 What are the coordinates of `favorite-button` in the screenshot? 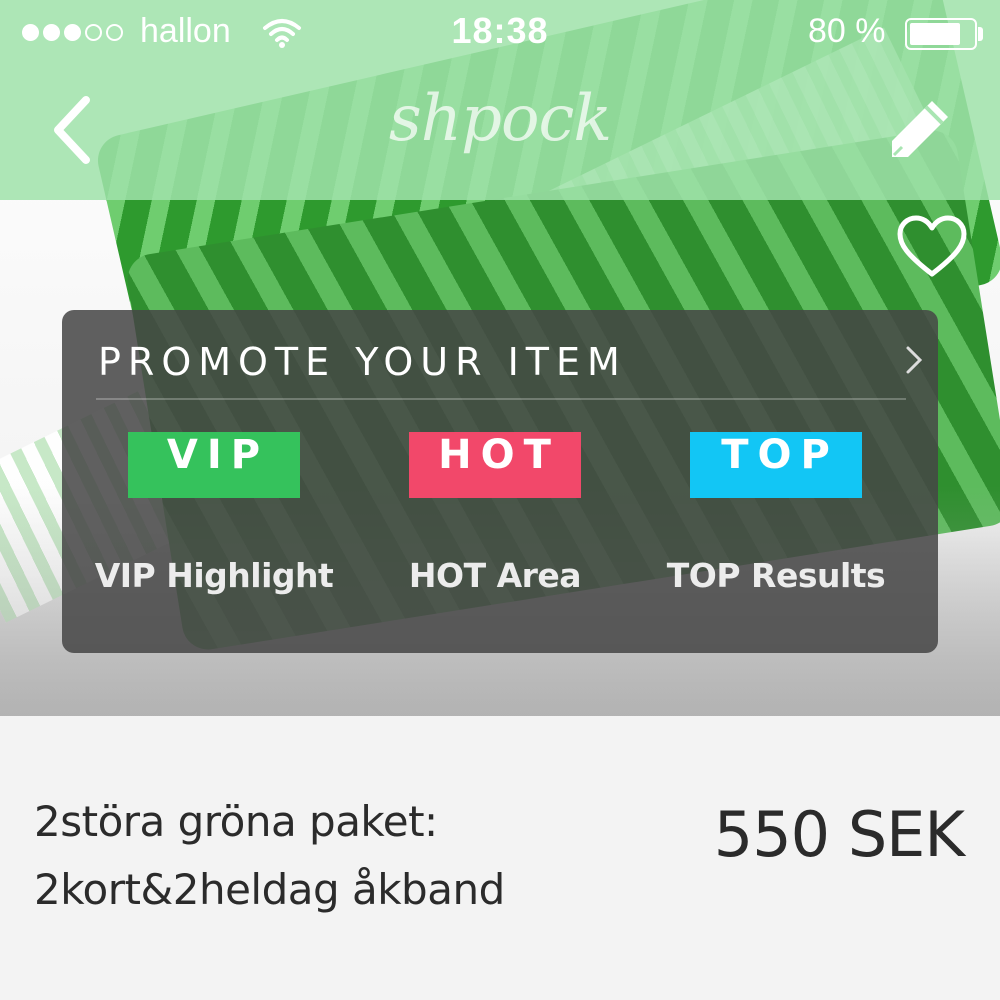 It's located at (932, 247).